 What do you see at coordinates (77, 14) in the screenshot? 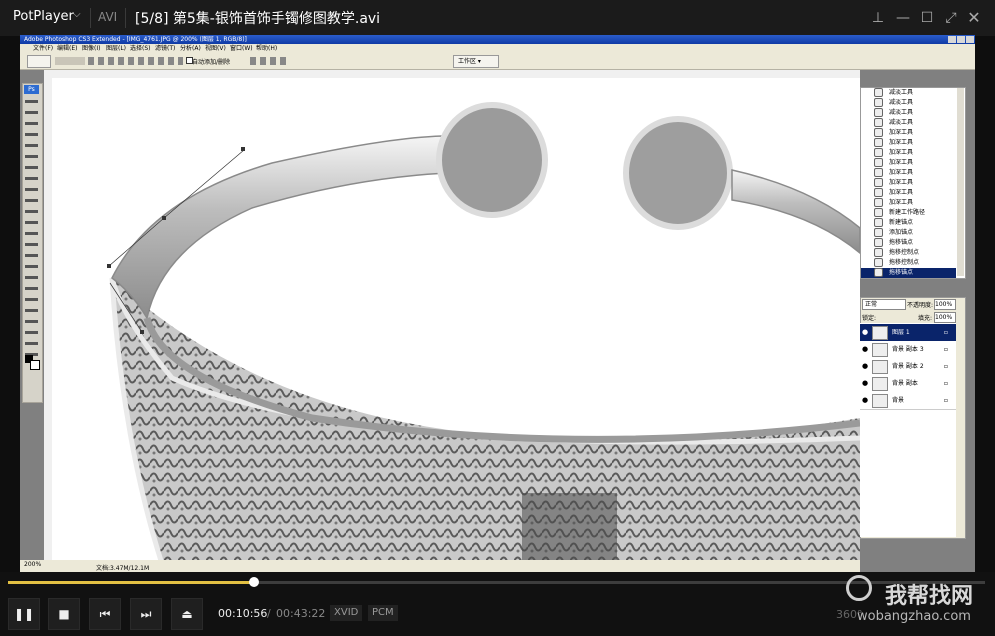
I see `chevron-down-icon: ⌵` at bounding box center [77, 14].